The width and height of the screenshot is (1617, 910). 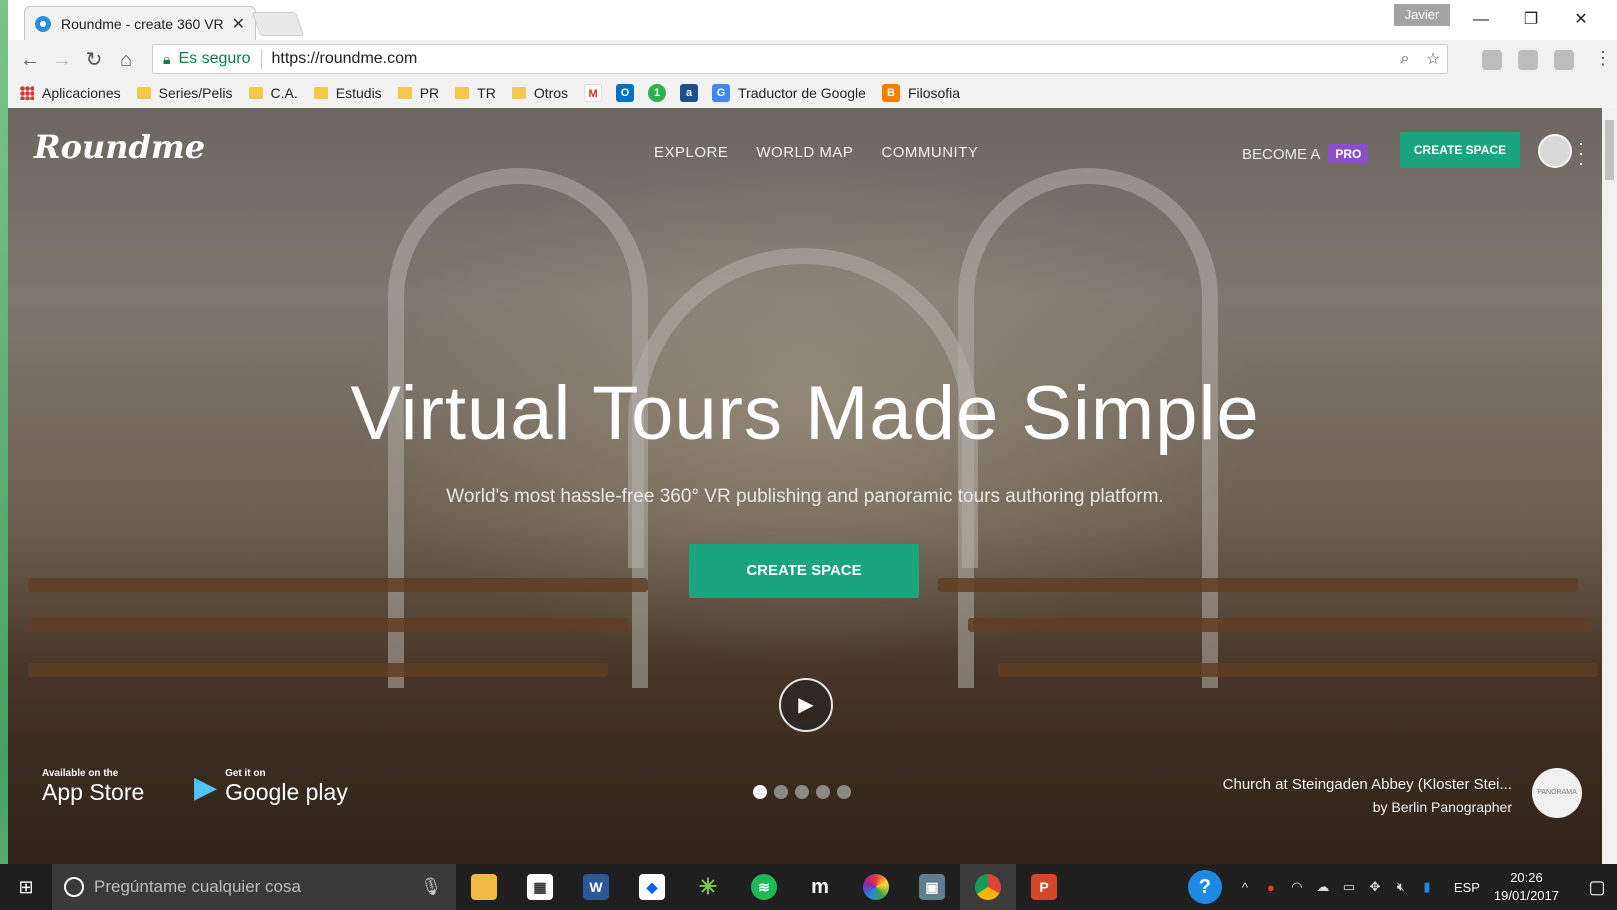 What do you see at coordinates (1349, 887) in the screenshot?
I see `battery-icon: ▭` at bounding box center [1349, 887].